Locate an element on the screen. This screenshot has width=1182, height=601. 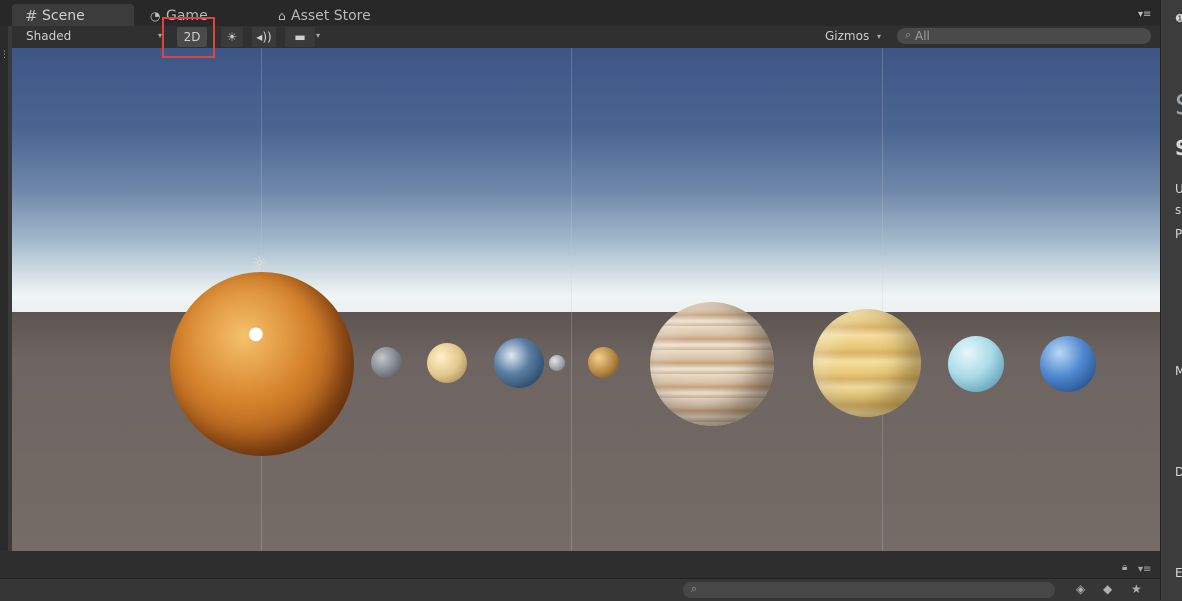
shopping-bag-icon: ⌂ is located at coordinates (282, 16).